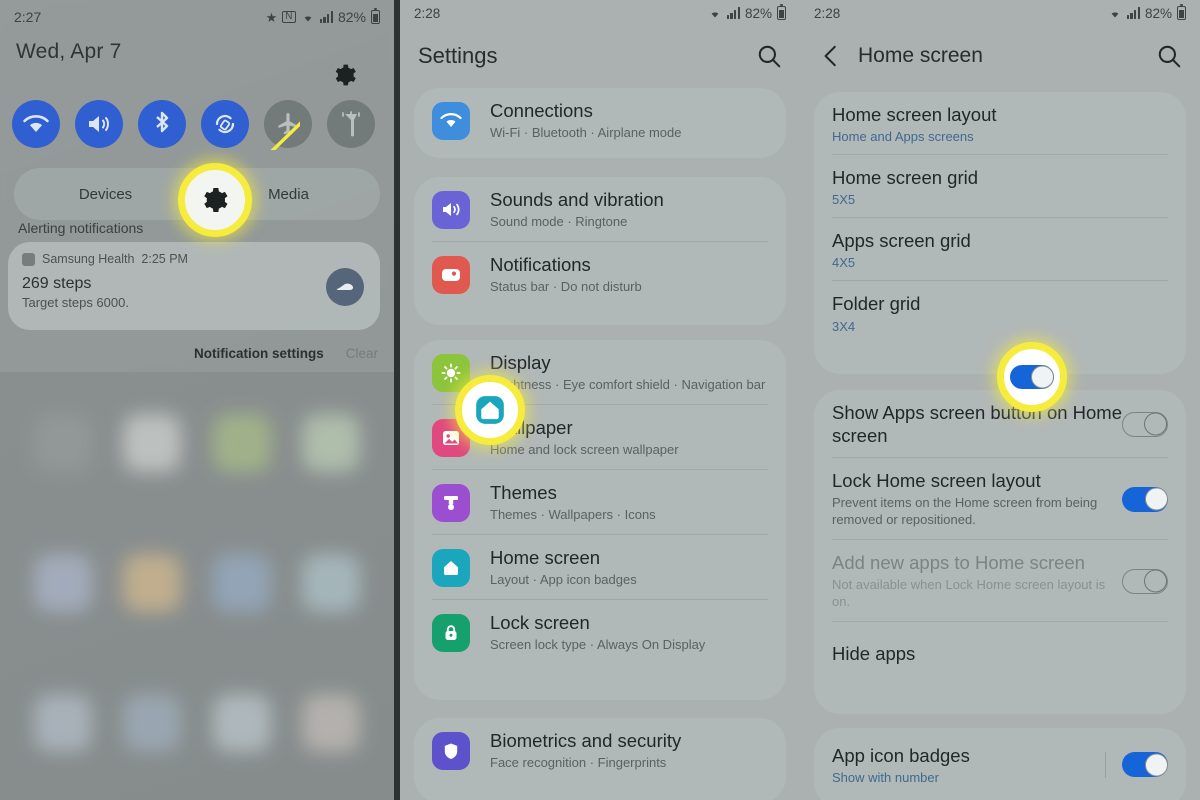  I want to click on settings-row-show-apps-screen-button: Show Apps screen button on Home screen, so click(1000, 424).